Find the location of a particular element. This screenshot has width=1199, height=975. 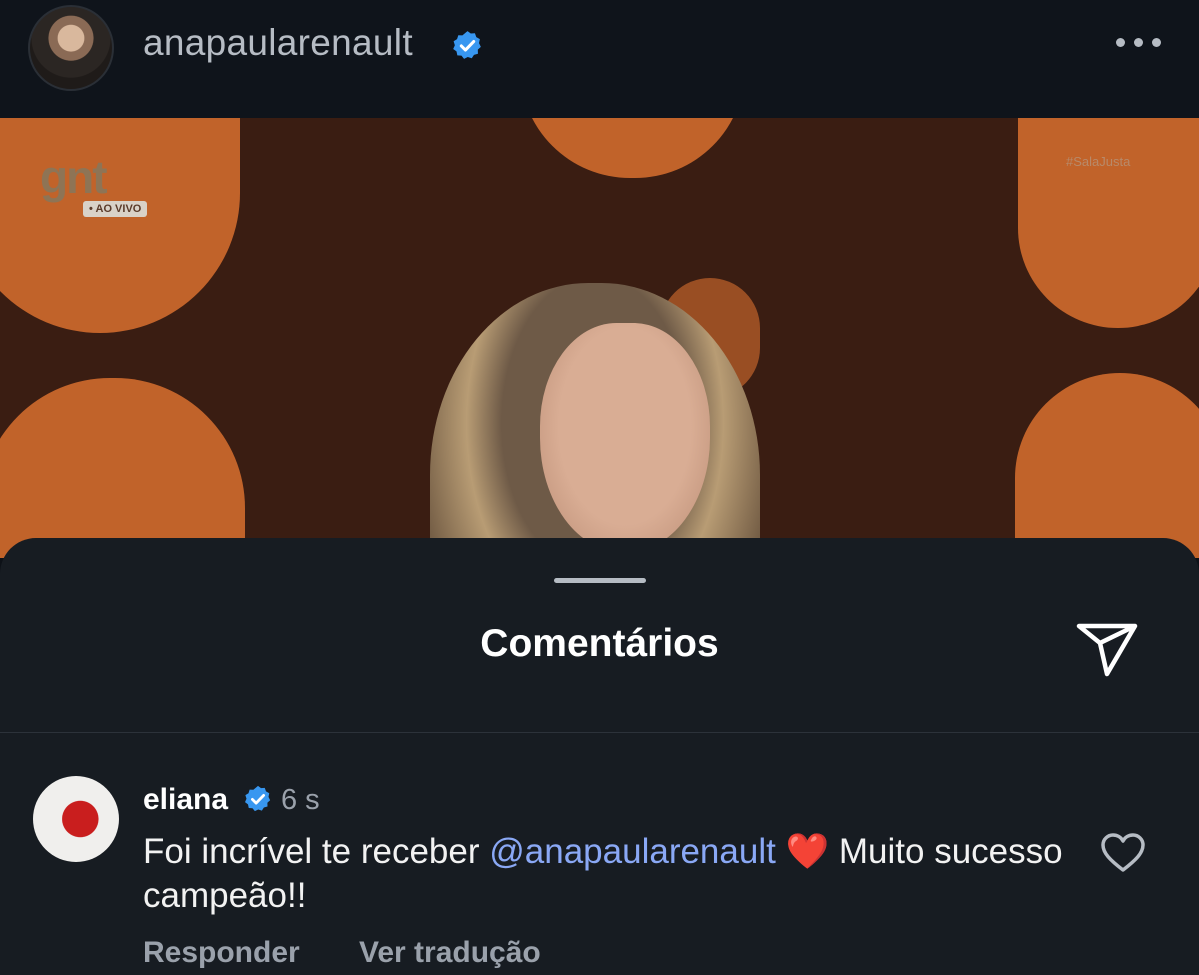

live-badge: • AO VIVO is located at coordinates (115, 209).